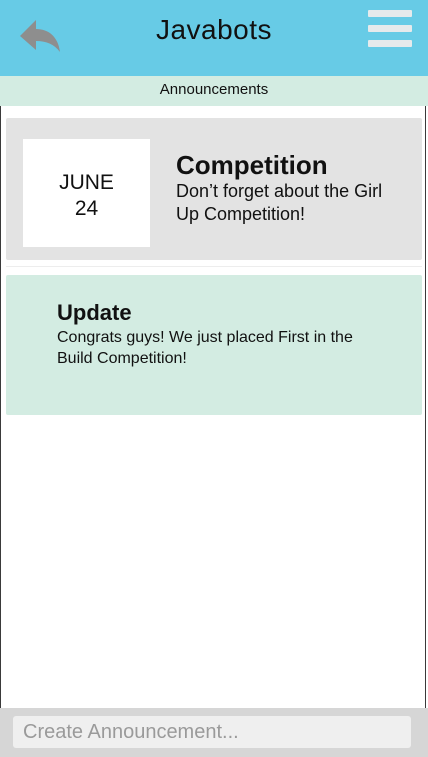  What do you see at coordinates (214, 266) in the screenshot?
I see `divider` at bounding box center [214, 266].